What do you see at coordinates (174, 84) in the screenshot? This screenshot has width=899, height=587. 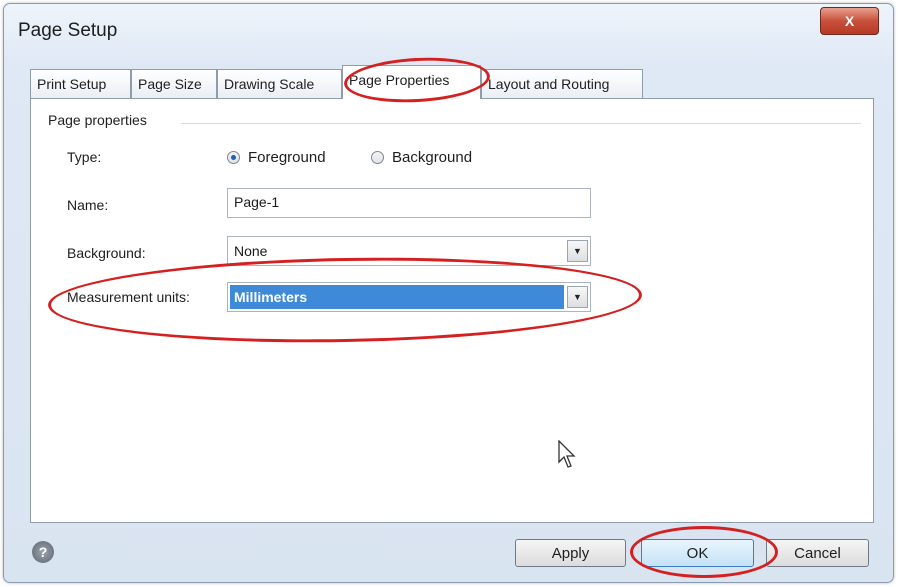 I see `tab-page-size: Page Size` at bounding box center [174, 84].